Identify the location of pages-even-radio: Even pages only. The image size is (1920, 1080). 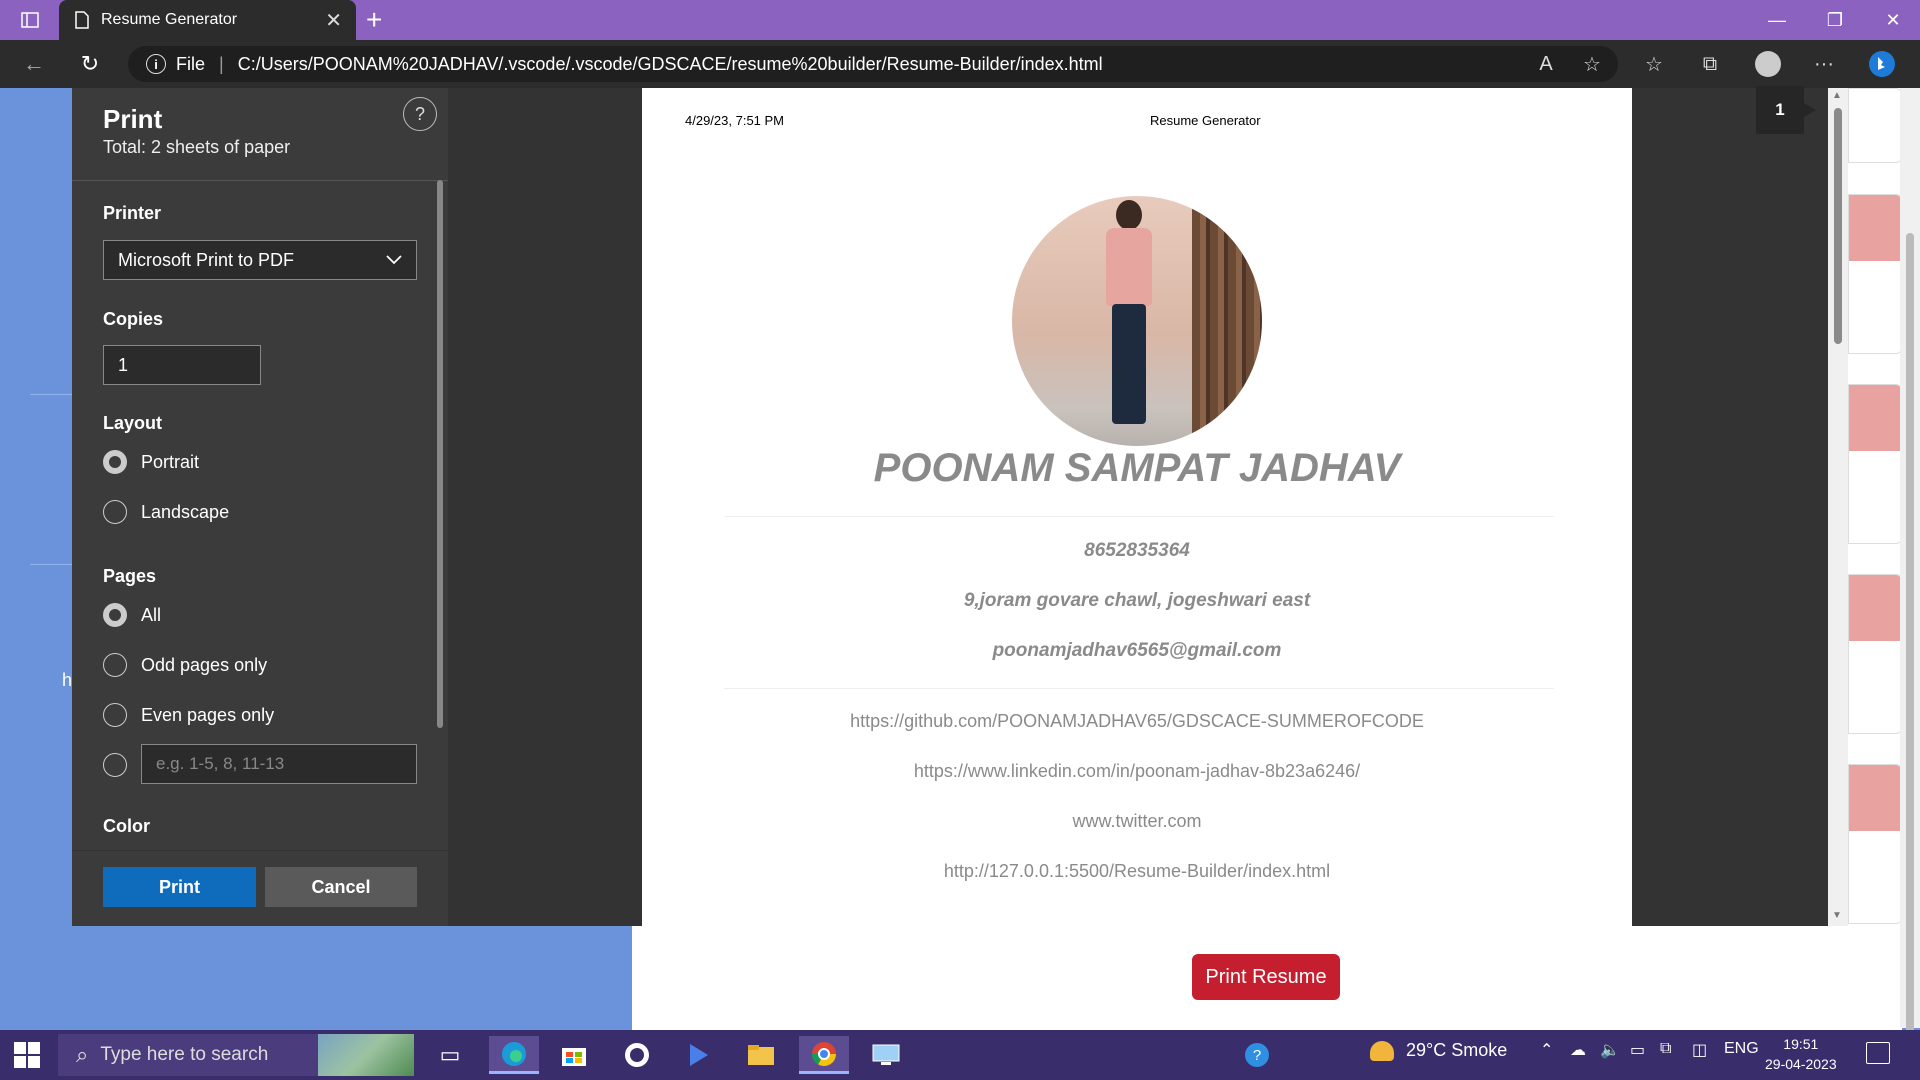
(188, 715).